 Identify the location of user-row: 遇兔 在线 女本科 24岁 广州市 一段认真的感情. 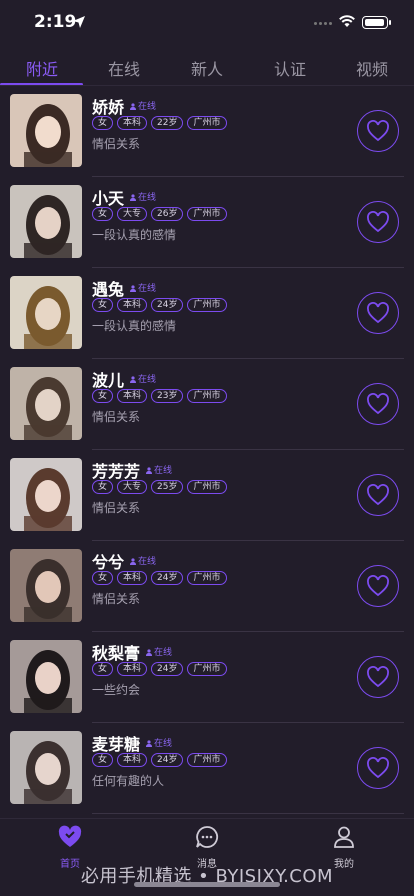
(207, 313).